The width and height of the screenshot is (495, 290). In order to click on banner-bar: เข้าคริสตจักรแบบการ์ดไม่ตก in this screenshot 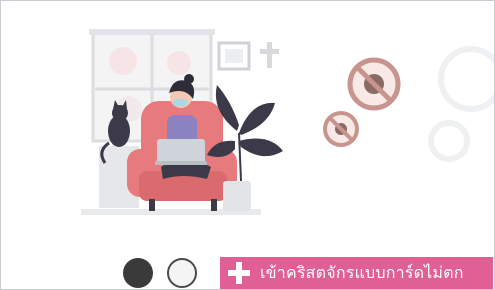, I will do `click(356, 273)`.